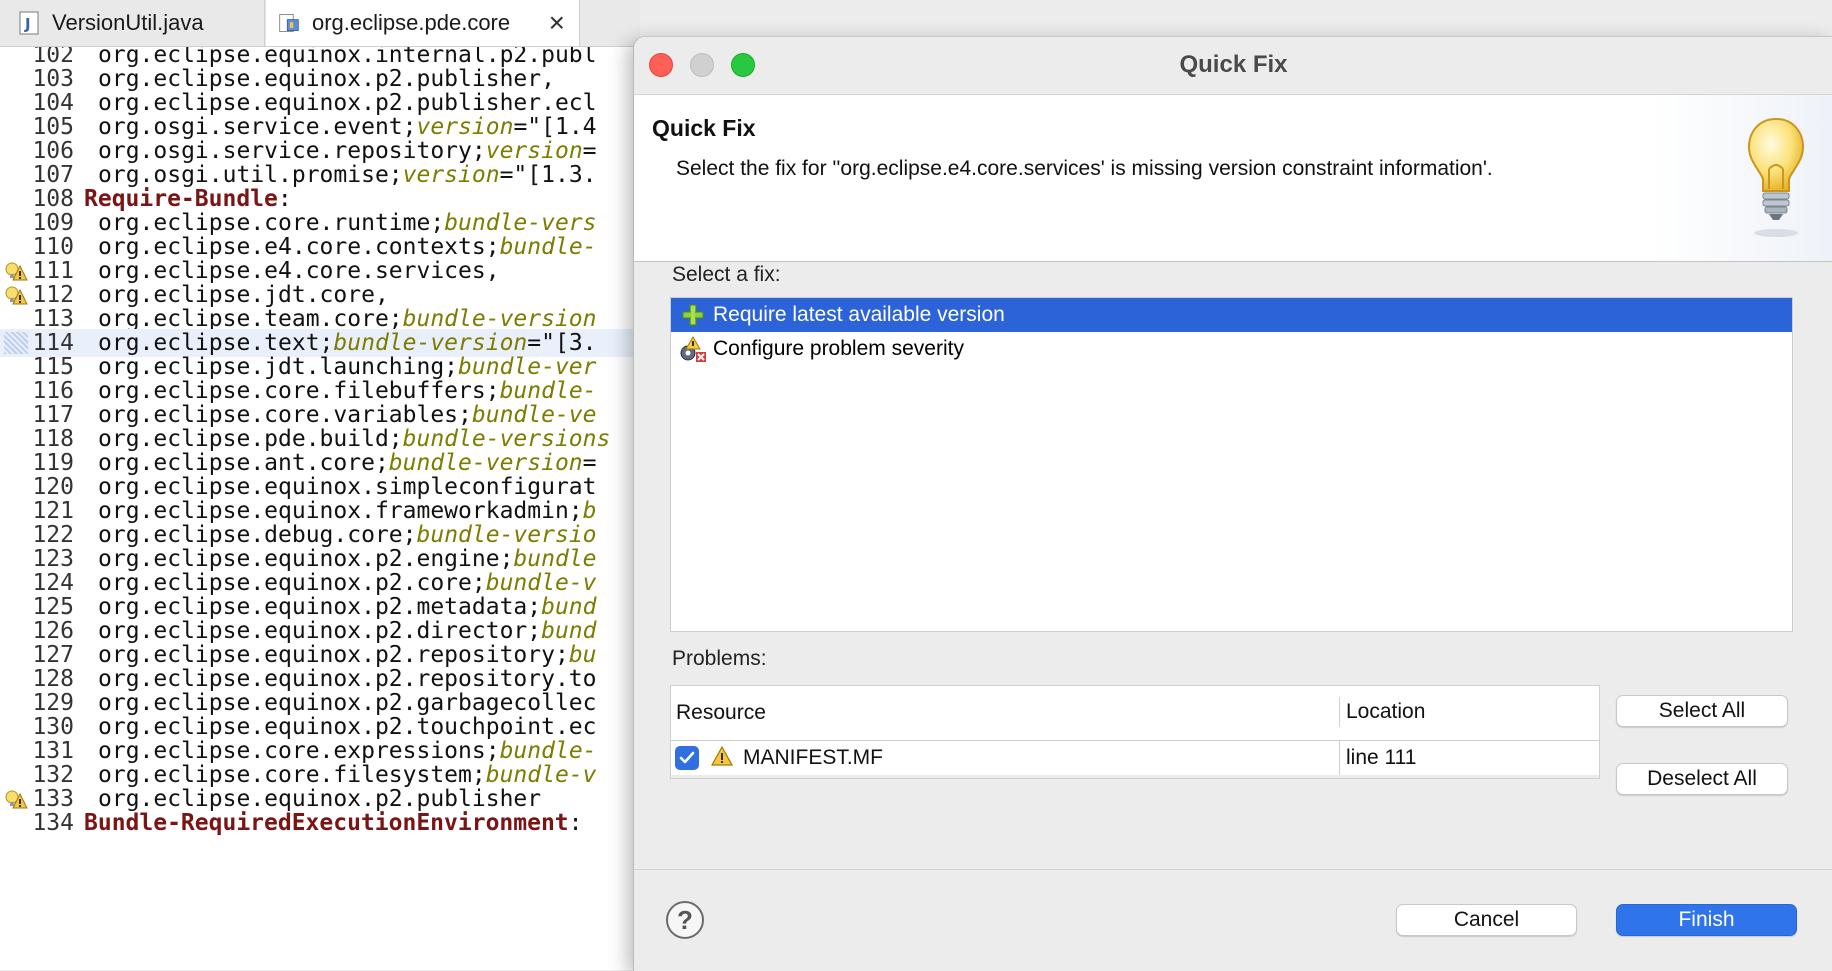 The image size is (1832, 971). I want to click on code-line: 134 Bundle-RequiredExecutionEnvironment:, so click(320, 823).